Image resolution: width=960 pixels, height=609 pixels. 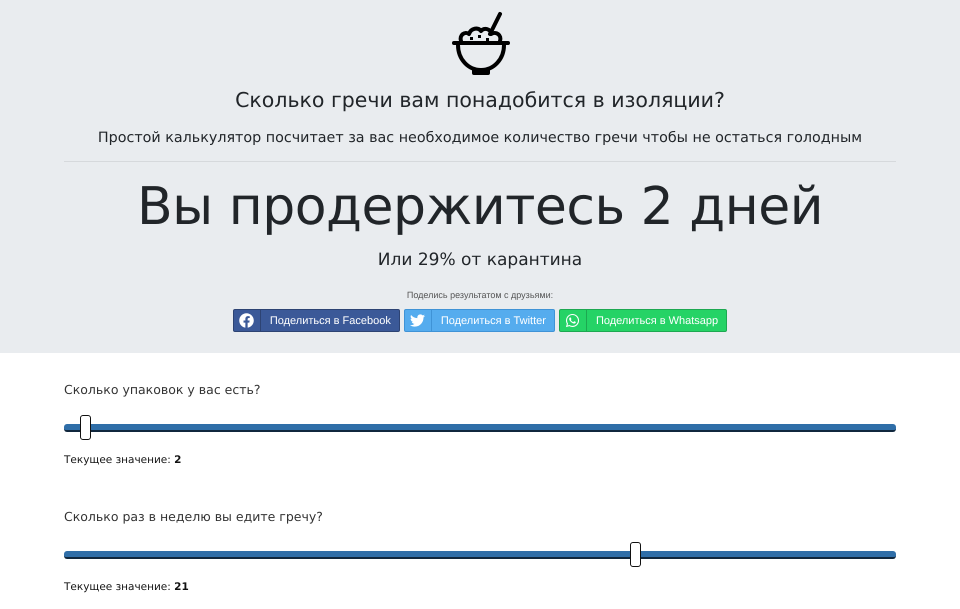 What do you see at coordinates (480, 207) in the screenshot?
I see `result-headline: Вы продержитесь 2 дней` at bounding box center [480, 207].